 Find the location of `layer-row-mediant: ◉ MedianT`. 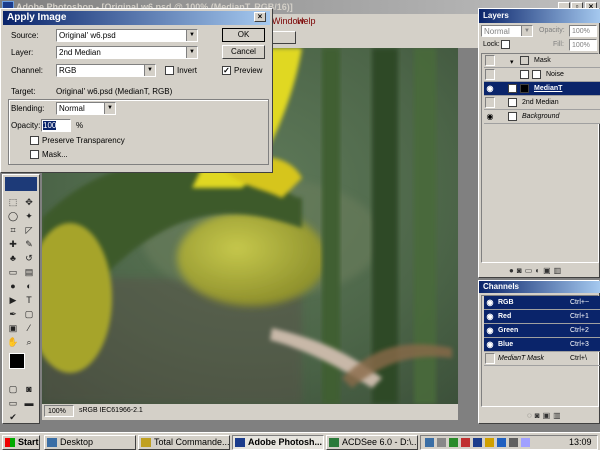

layer-row-mediant: ◉ MedianT is located at coordinates (542, 89).